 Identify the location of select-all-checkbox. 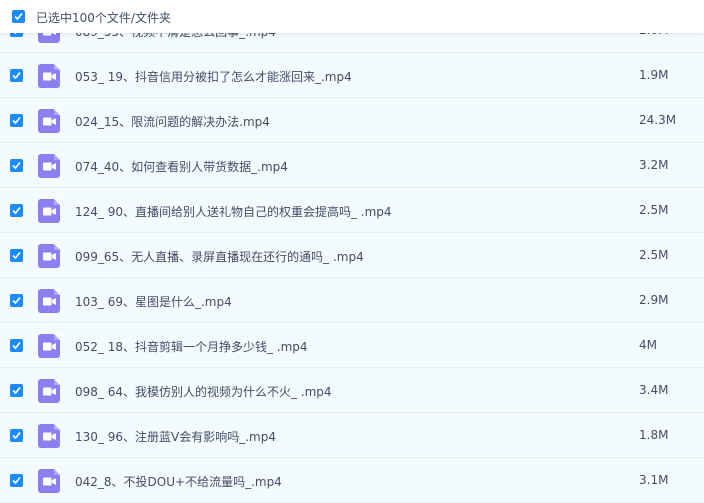
(18, 16).